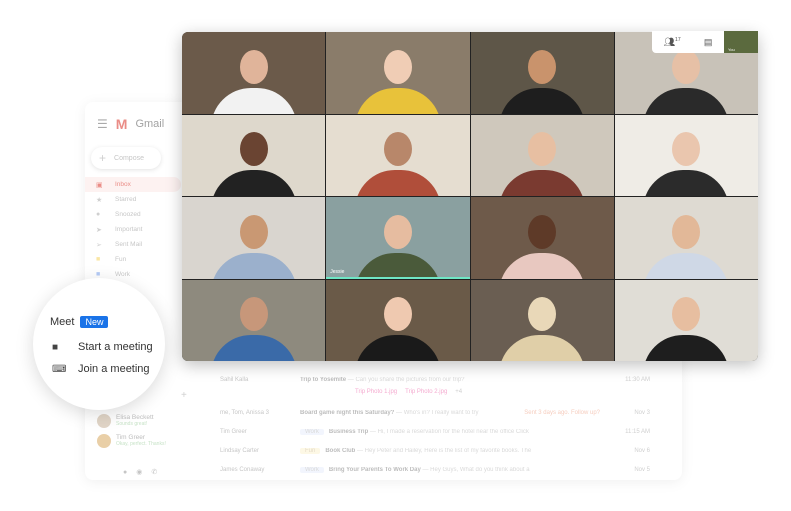 This screenshot has height=511, width=791. Describe the element at coordinates (312, 431) in the screenshot. I see `label-chip: Work` at that location.